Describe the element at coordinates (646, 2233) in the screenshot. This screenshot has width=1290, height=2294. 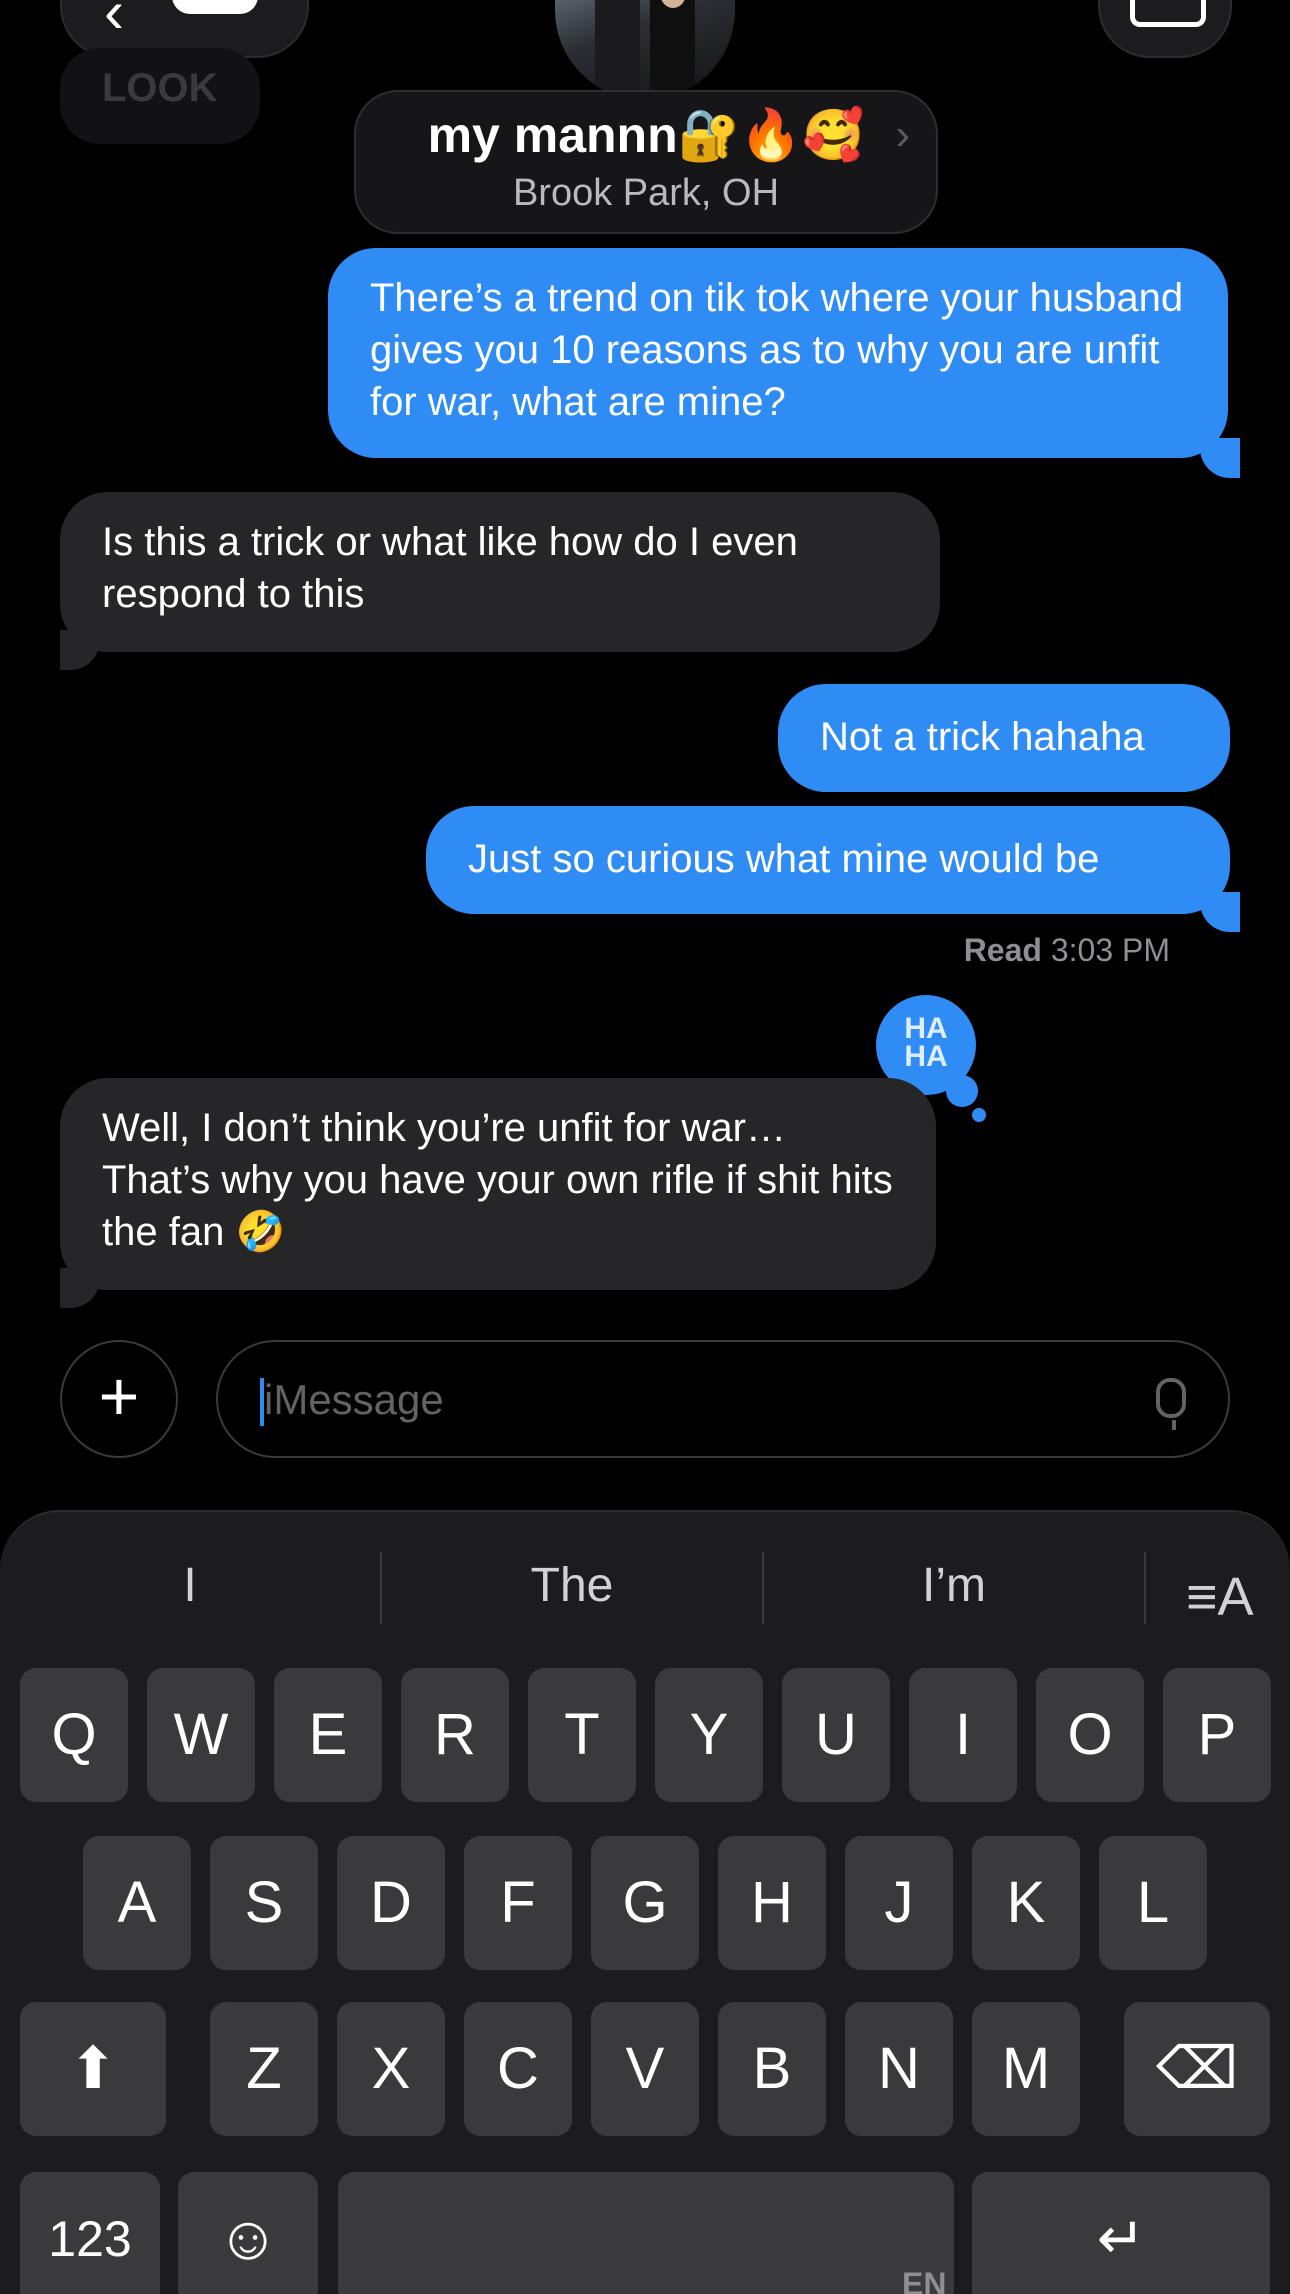
I see `space-key: EN` at that location.